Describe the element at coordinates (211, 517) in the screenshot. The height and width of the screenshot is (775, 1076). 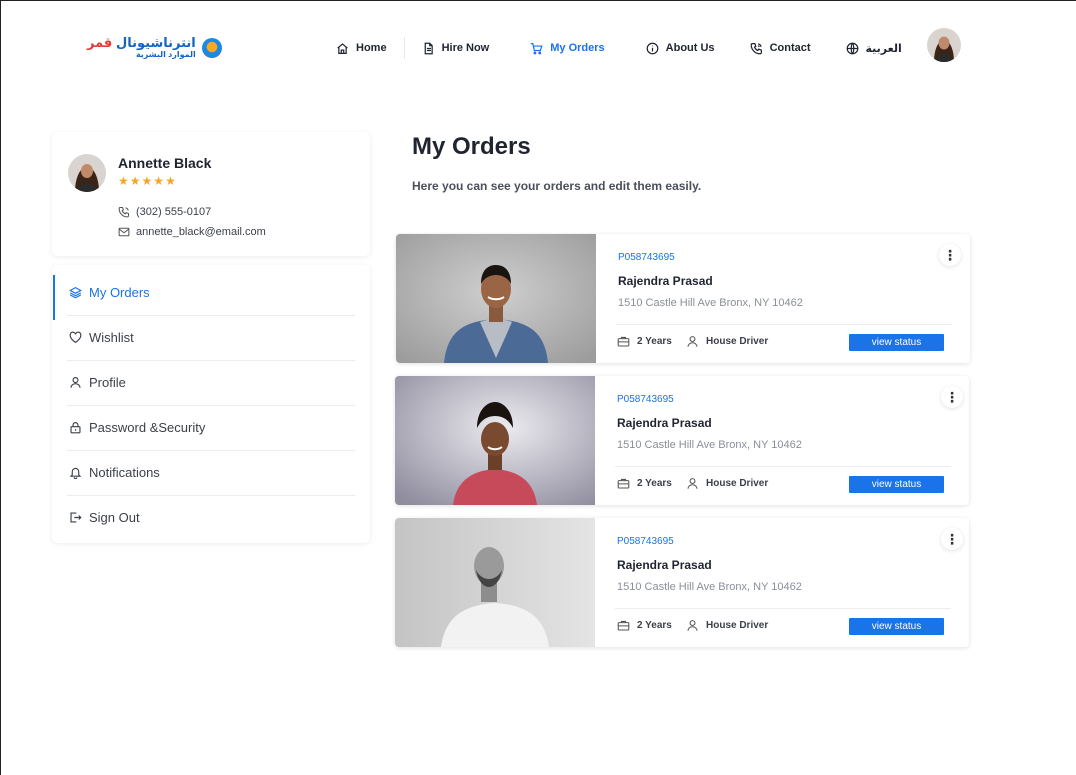
I see `sidebar-item-sign-out: Sign Out` at that location.